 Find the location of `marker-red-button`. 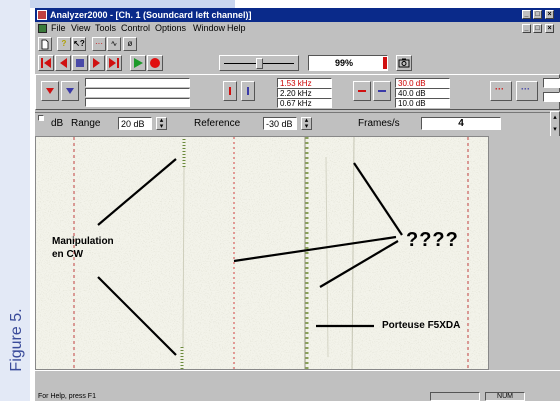

marker-red-button is located at coordinates (230, 91).